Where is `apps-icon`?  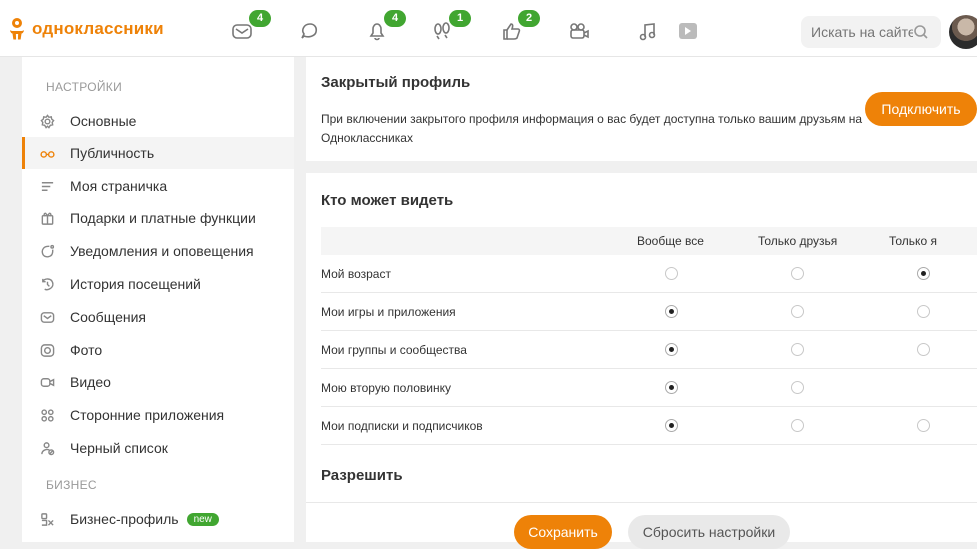 apps-icon is located at coordinates (47, 415).